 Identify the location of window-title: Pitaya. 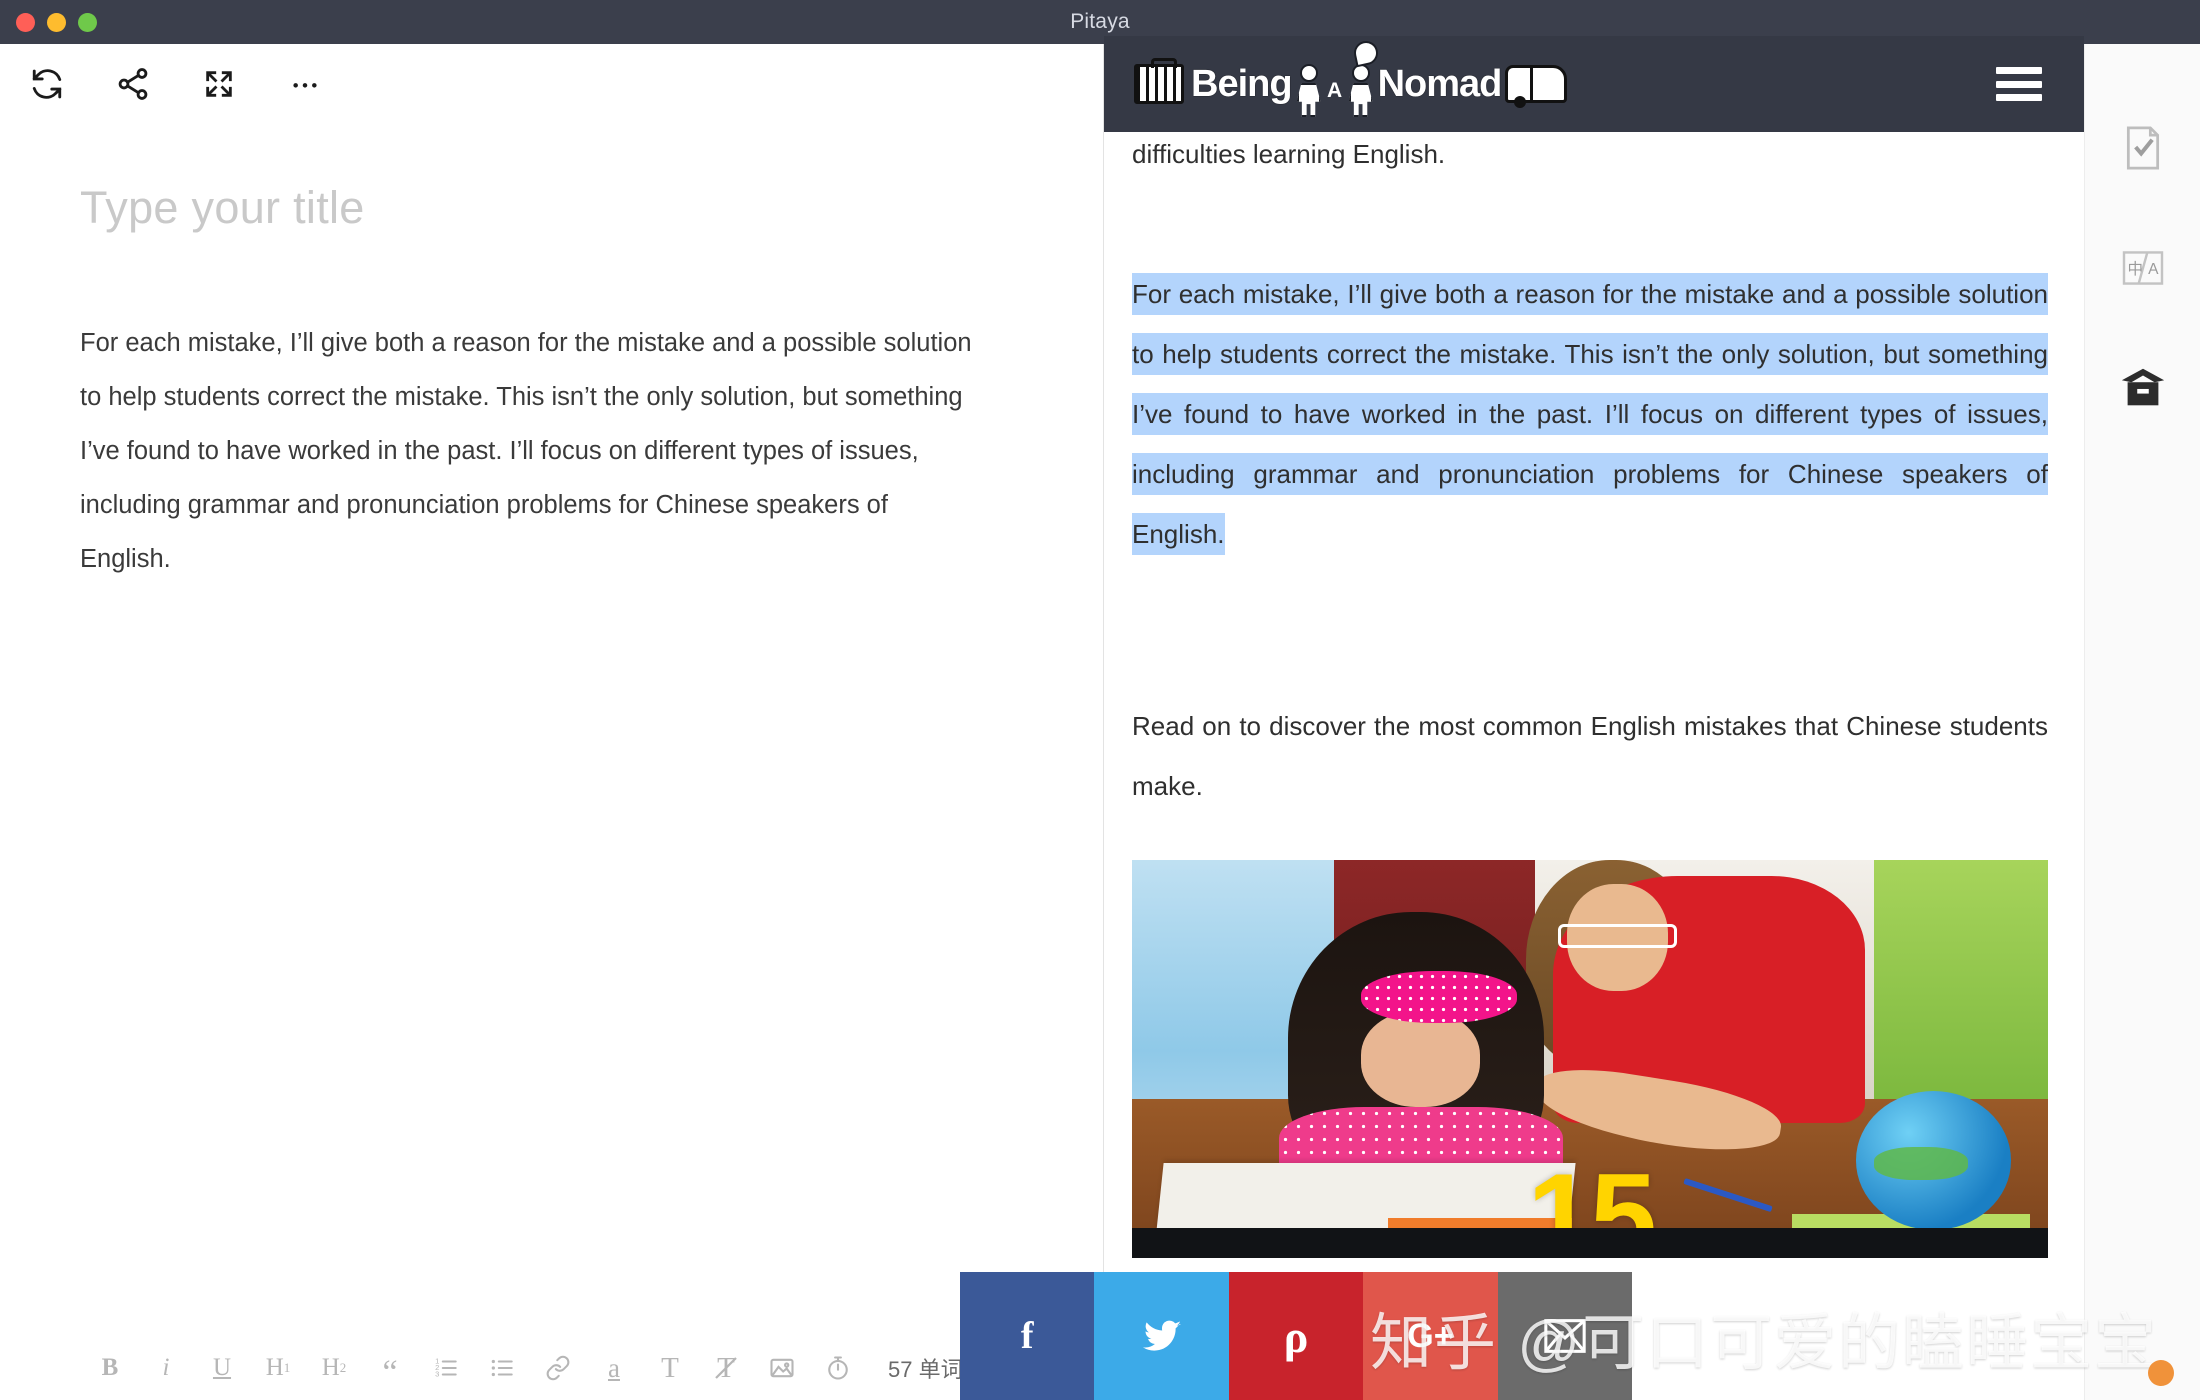
(1100, 21).